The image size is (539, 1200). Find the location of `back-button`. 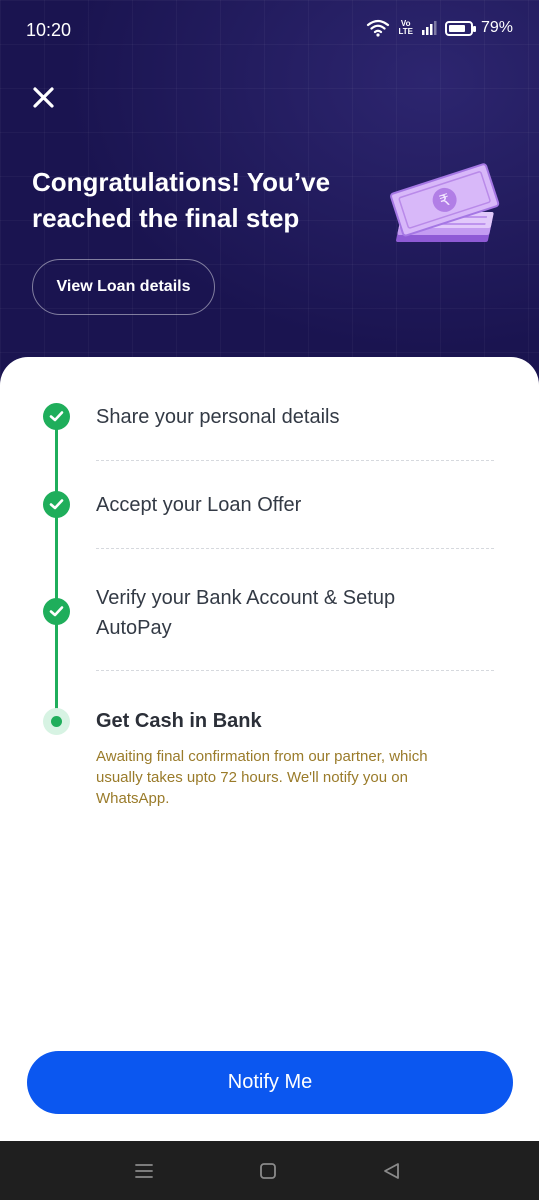

back-button is located at coordinates (392, 1171).